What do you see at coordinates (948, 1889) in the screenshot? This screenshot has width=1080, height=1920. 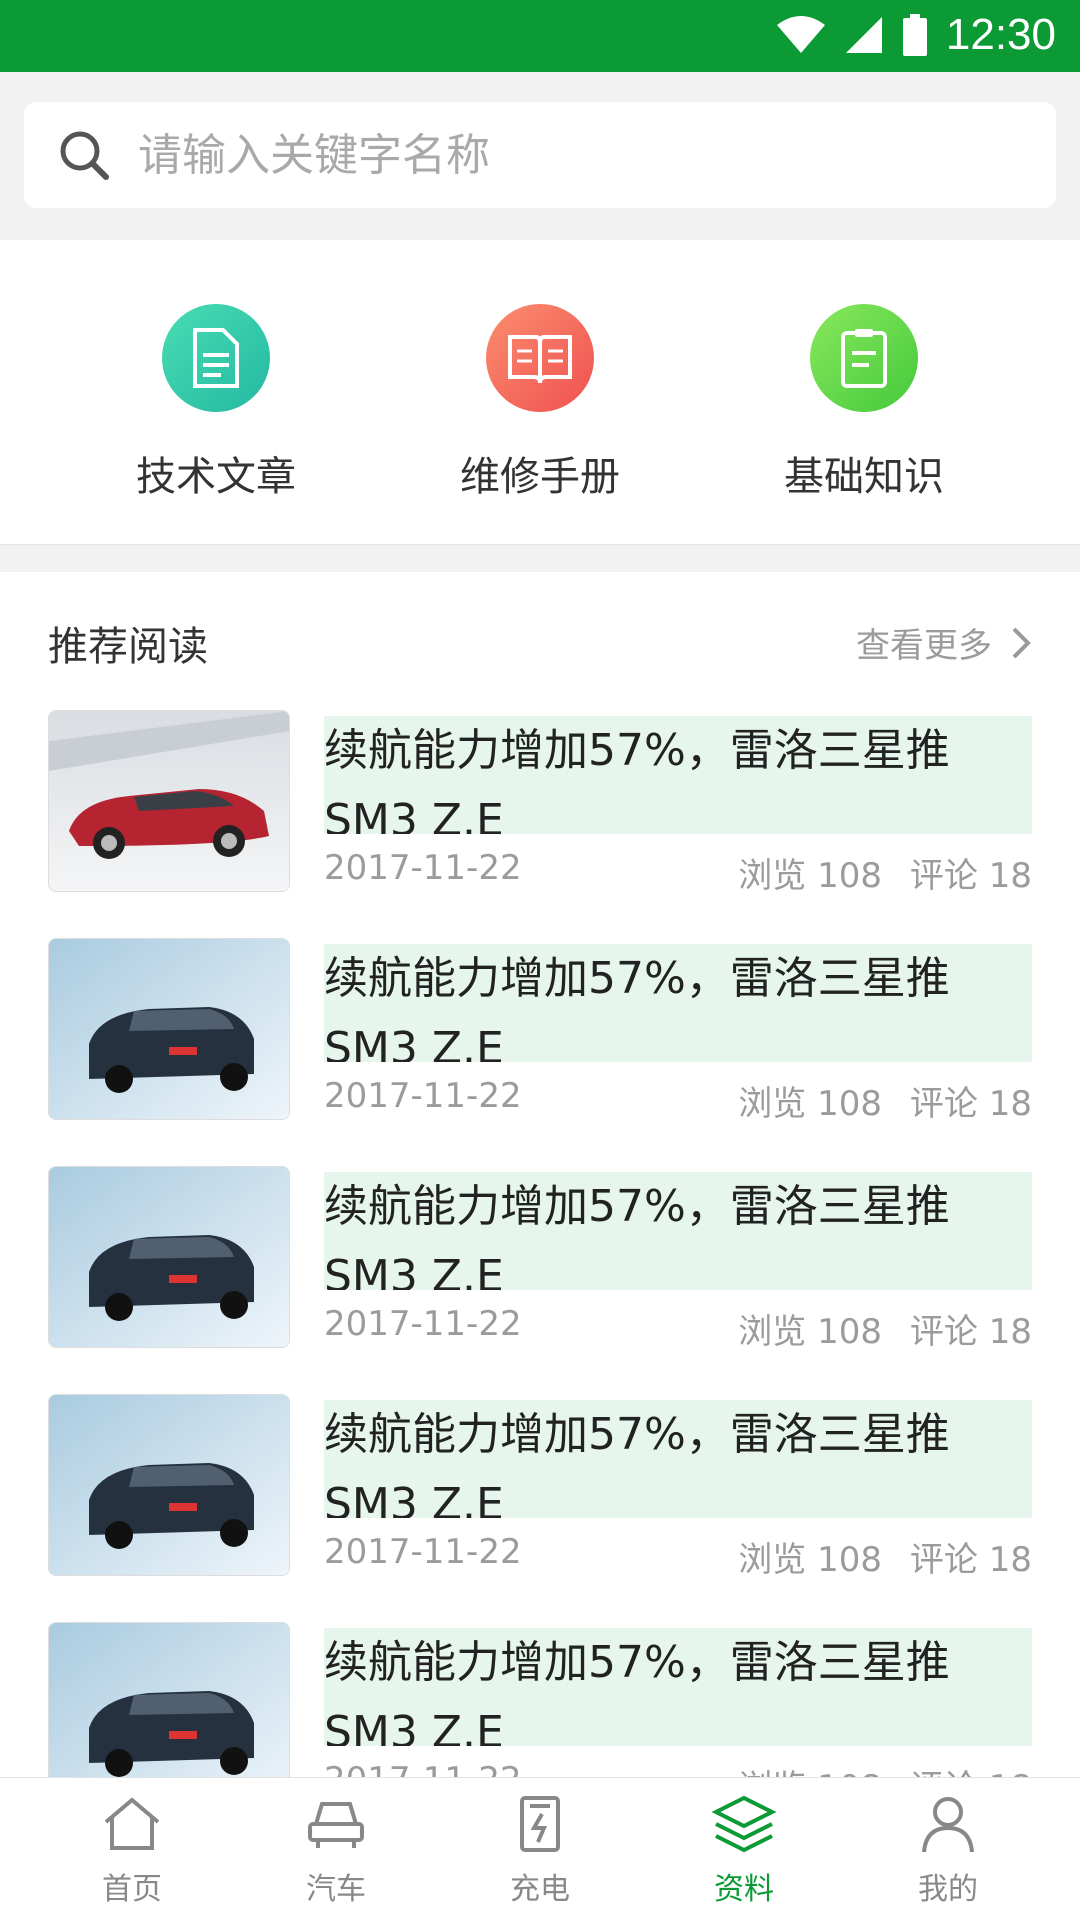 I see `tab-label: 我的` at bounding box center [948, 1889].